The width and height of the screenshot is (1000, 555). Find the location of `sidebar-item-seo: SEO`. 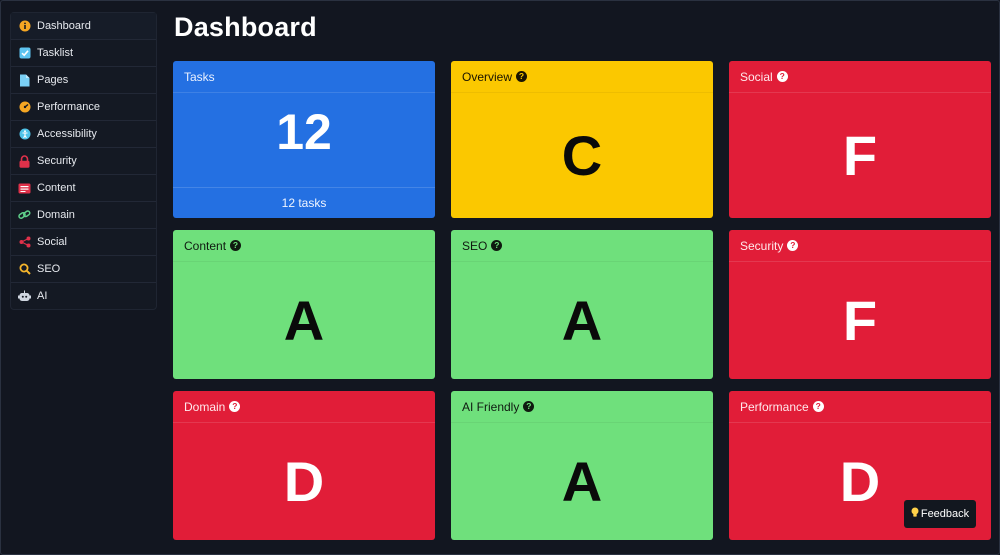

sidebar-item-seo: SEO is located at coordinates (83, 269).